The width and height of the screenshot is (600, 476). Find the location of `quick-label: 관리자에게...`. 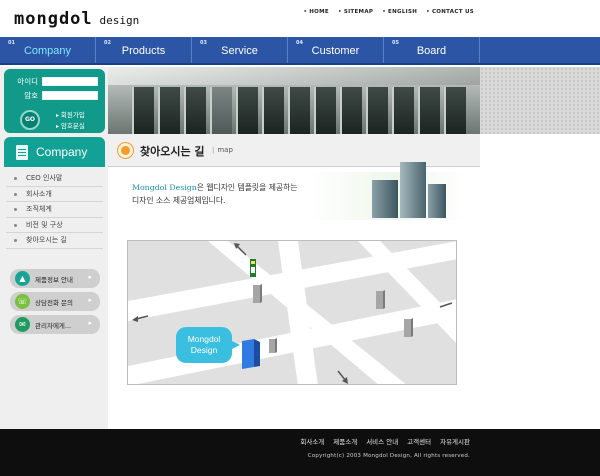

quick-label: 관리자에게... is located at coordinates (53, 326).